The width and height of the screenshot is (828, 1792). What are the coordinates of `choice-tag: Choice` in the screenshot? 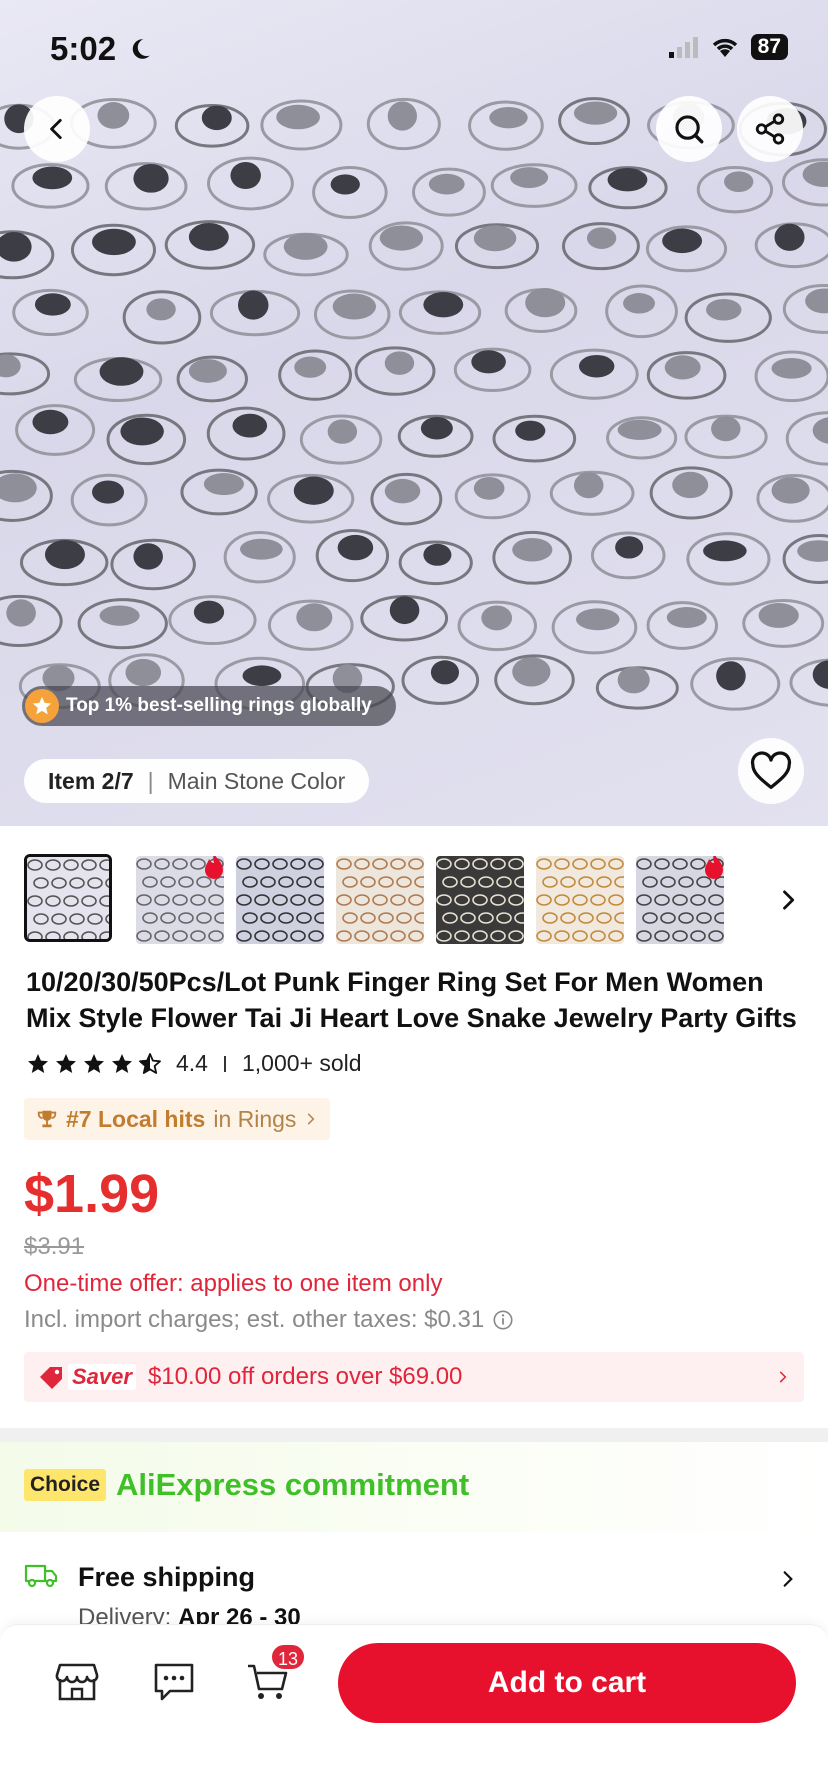 It's located at (65, 1485).